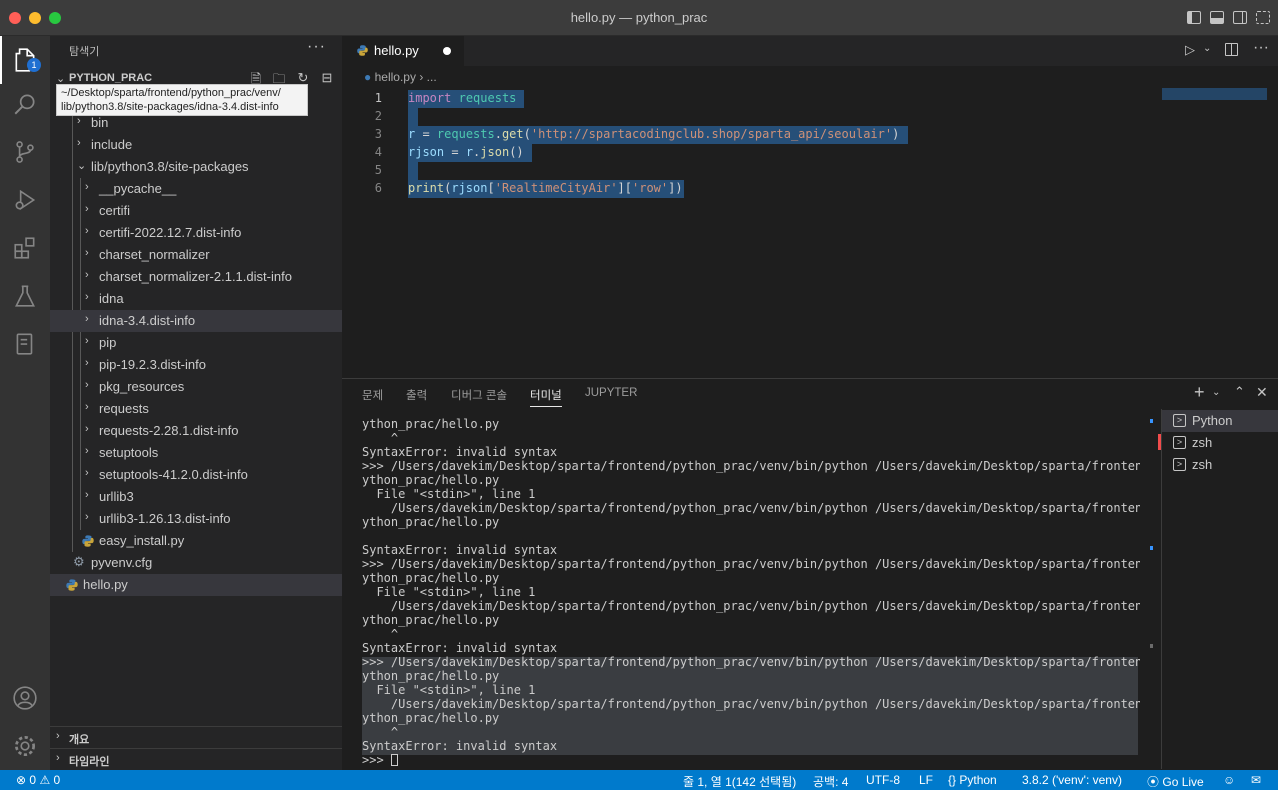  Describe the element at coordinates (403, 51) in the screenshot. I see `tab-hello-py: hello.py` at that location.